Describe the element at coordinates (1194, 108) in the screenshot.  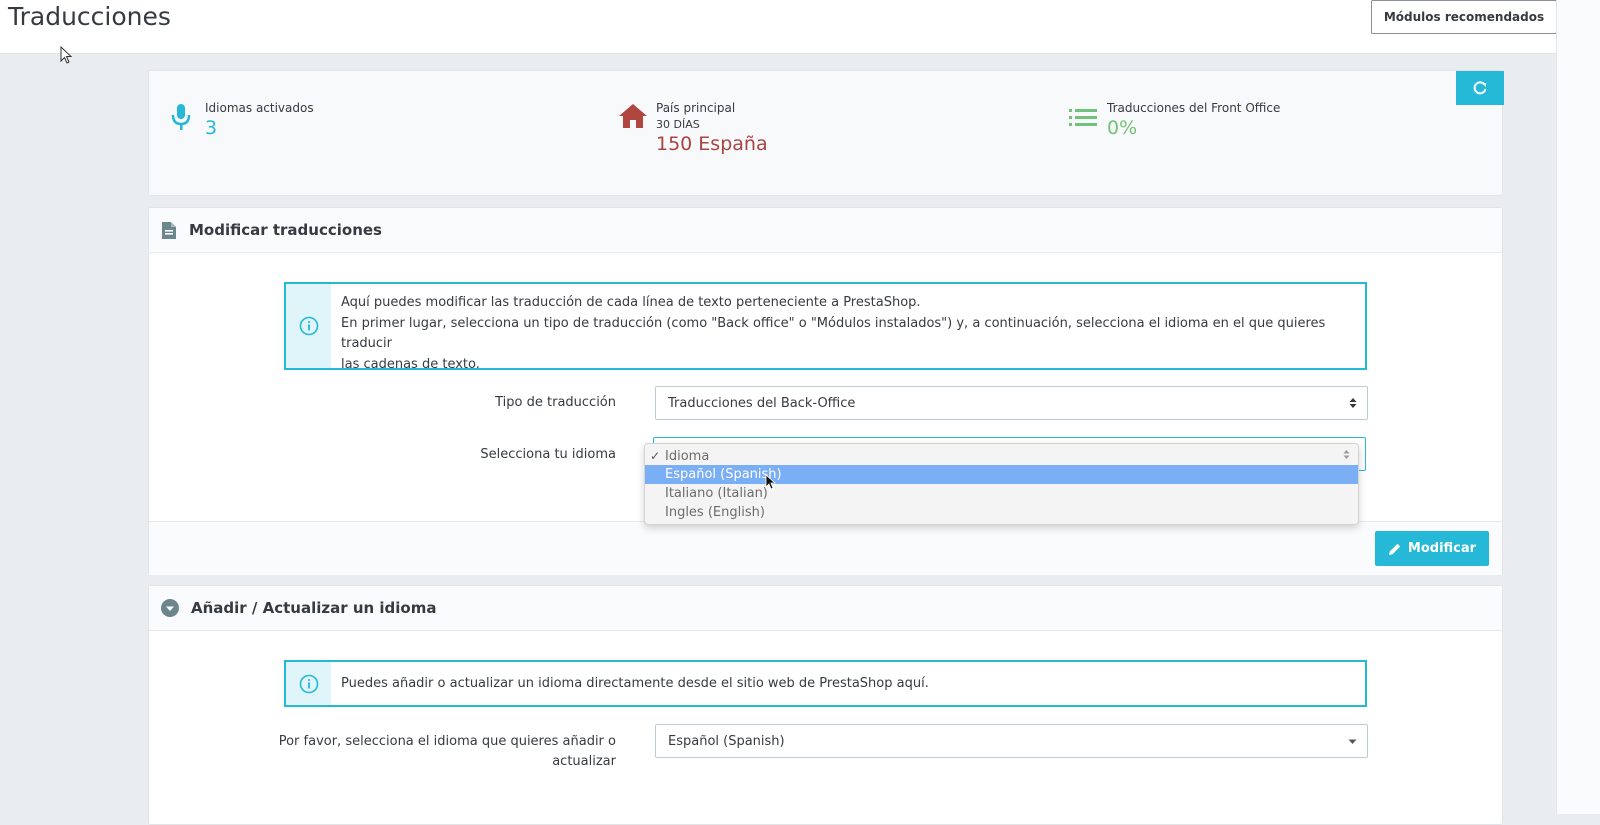
I see `kpi-front-office-label: Traducciones del Front Office` at that location.